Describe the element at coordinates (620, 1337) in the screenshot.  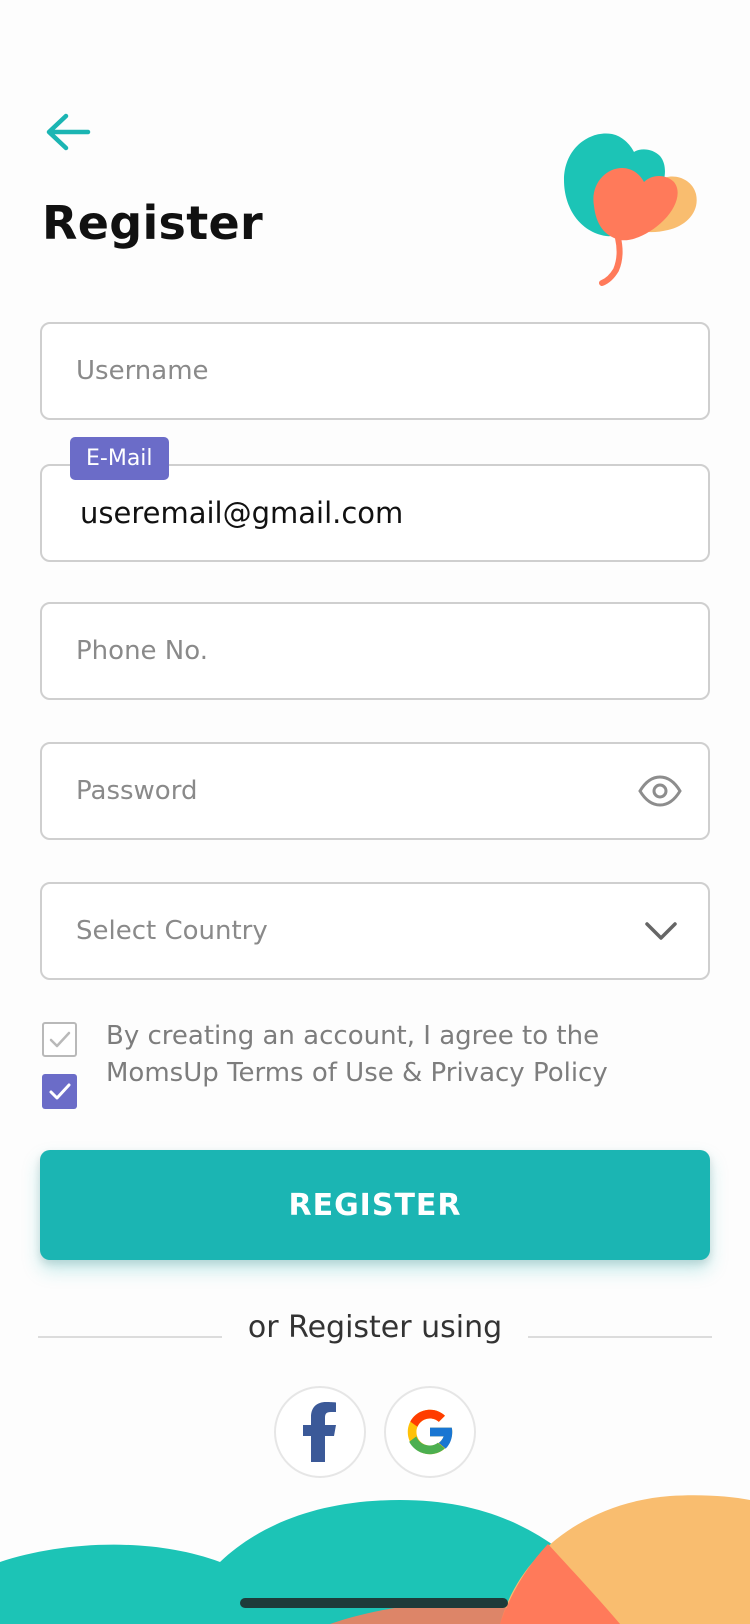
I see `divider-right` at that location.